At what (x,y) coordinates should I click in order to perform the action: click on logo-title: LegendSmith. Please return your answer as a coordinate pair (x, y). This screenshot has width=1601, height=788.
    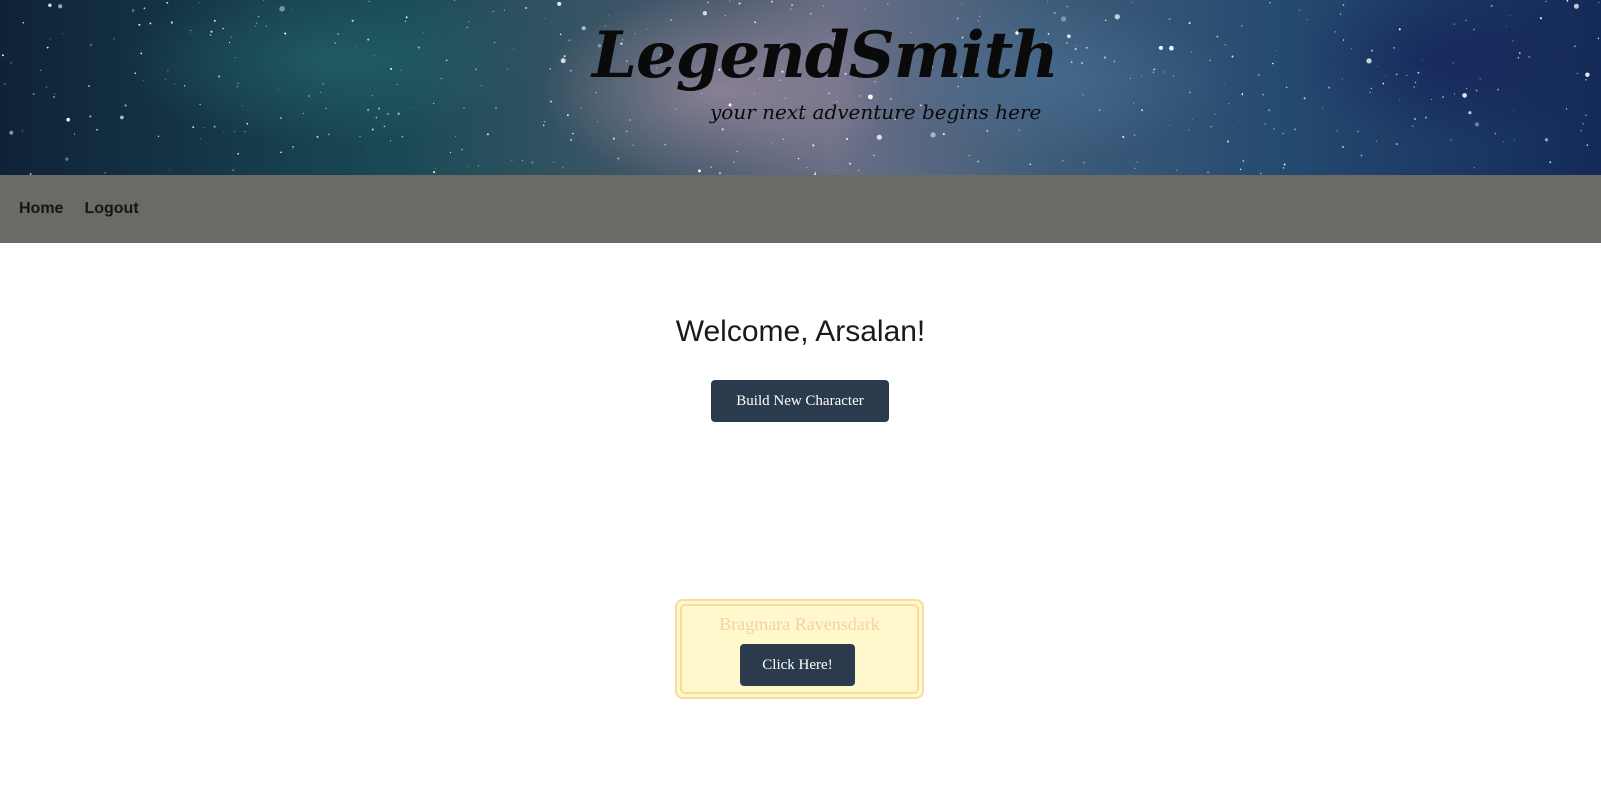
    Looking at the image, I should click on (825, 55).